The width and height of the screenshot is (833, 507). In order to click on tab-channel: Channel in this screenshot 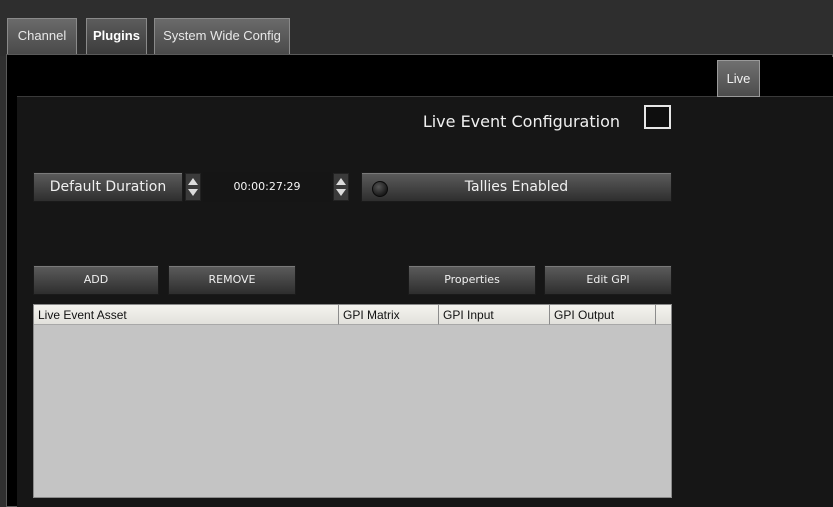, I will do `click(42, 36)`.